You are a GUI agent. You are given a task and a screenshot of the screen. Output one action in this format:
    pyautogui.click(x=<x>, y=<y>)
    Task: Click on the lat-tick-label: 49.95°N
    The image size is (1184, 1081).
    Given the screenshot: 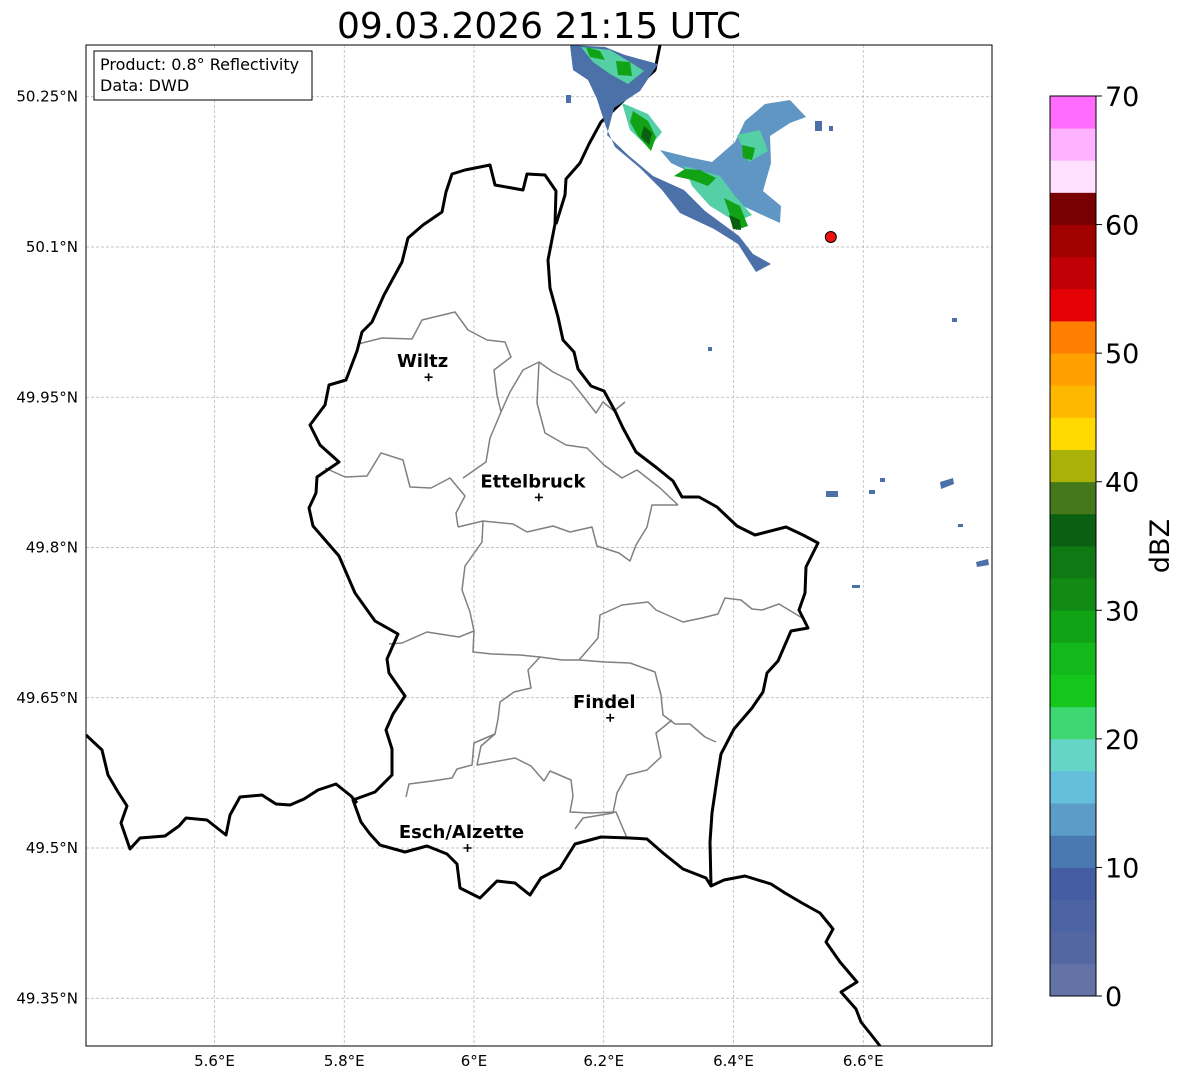 What is the action you would take?
    pyautogui.click(x=47, y=397)
    